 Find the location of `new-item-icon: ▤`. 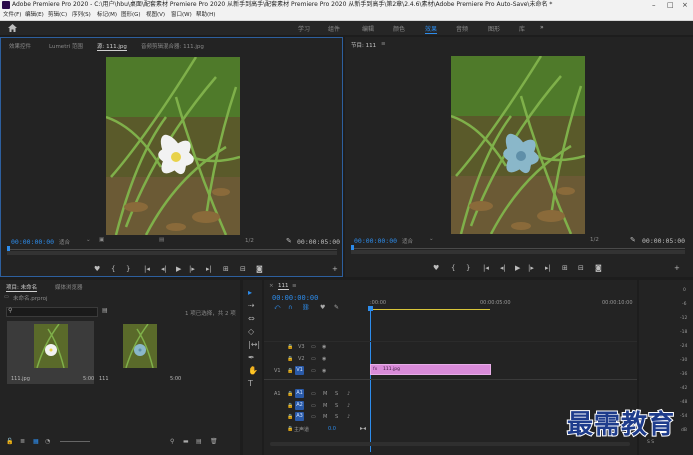

new-item-icon: ▤ is located at coordinates (199, 441).